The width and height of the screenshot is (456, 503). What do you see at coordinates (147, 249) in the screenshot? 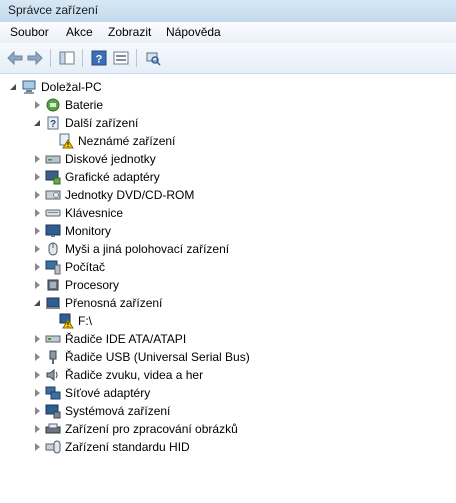
I see `tree-item-label: Myši a jiná polohovací zařízení` at bounding box center [147, 249].